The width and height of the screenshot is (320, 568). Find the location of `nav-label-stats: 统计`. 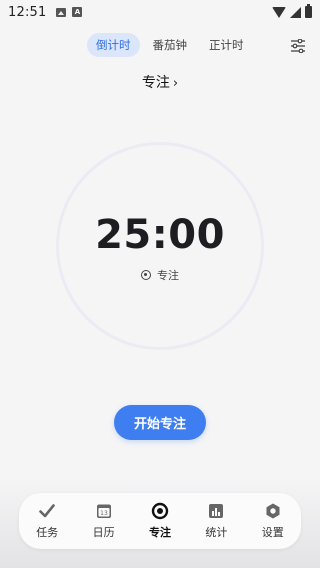

nav-label-stats: 统计 is located at coordinates (216, 532).